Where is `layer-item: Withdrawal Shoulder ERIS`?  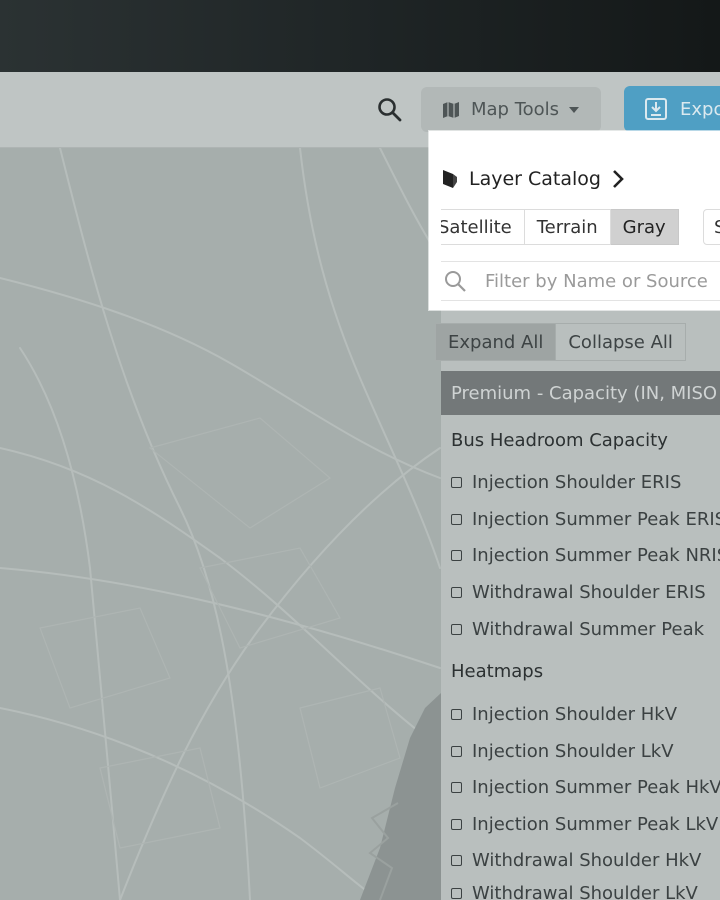
layer-item: Withdrawal Shoulder ERIS is located at coordinates (578, 592).